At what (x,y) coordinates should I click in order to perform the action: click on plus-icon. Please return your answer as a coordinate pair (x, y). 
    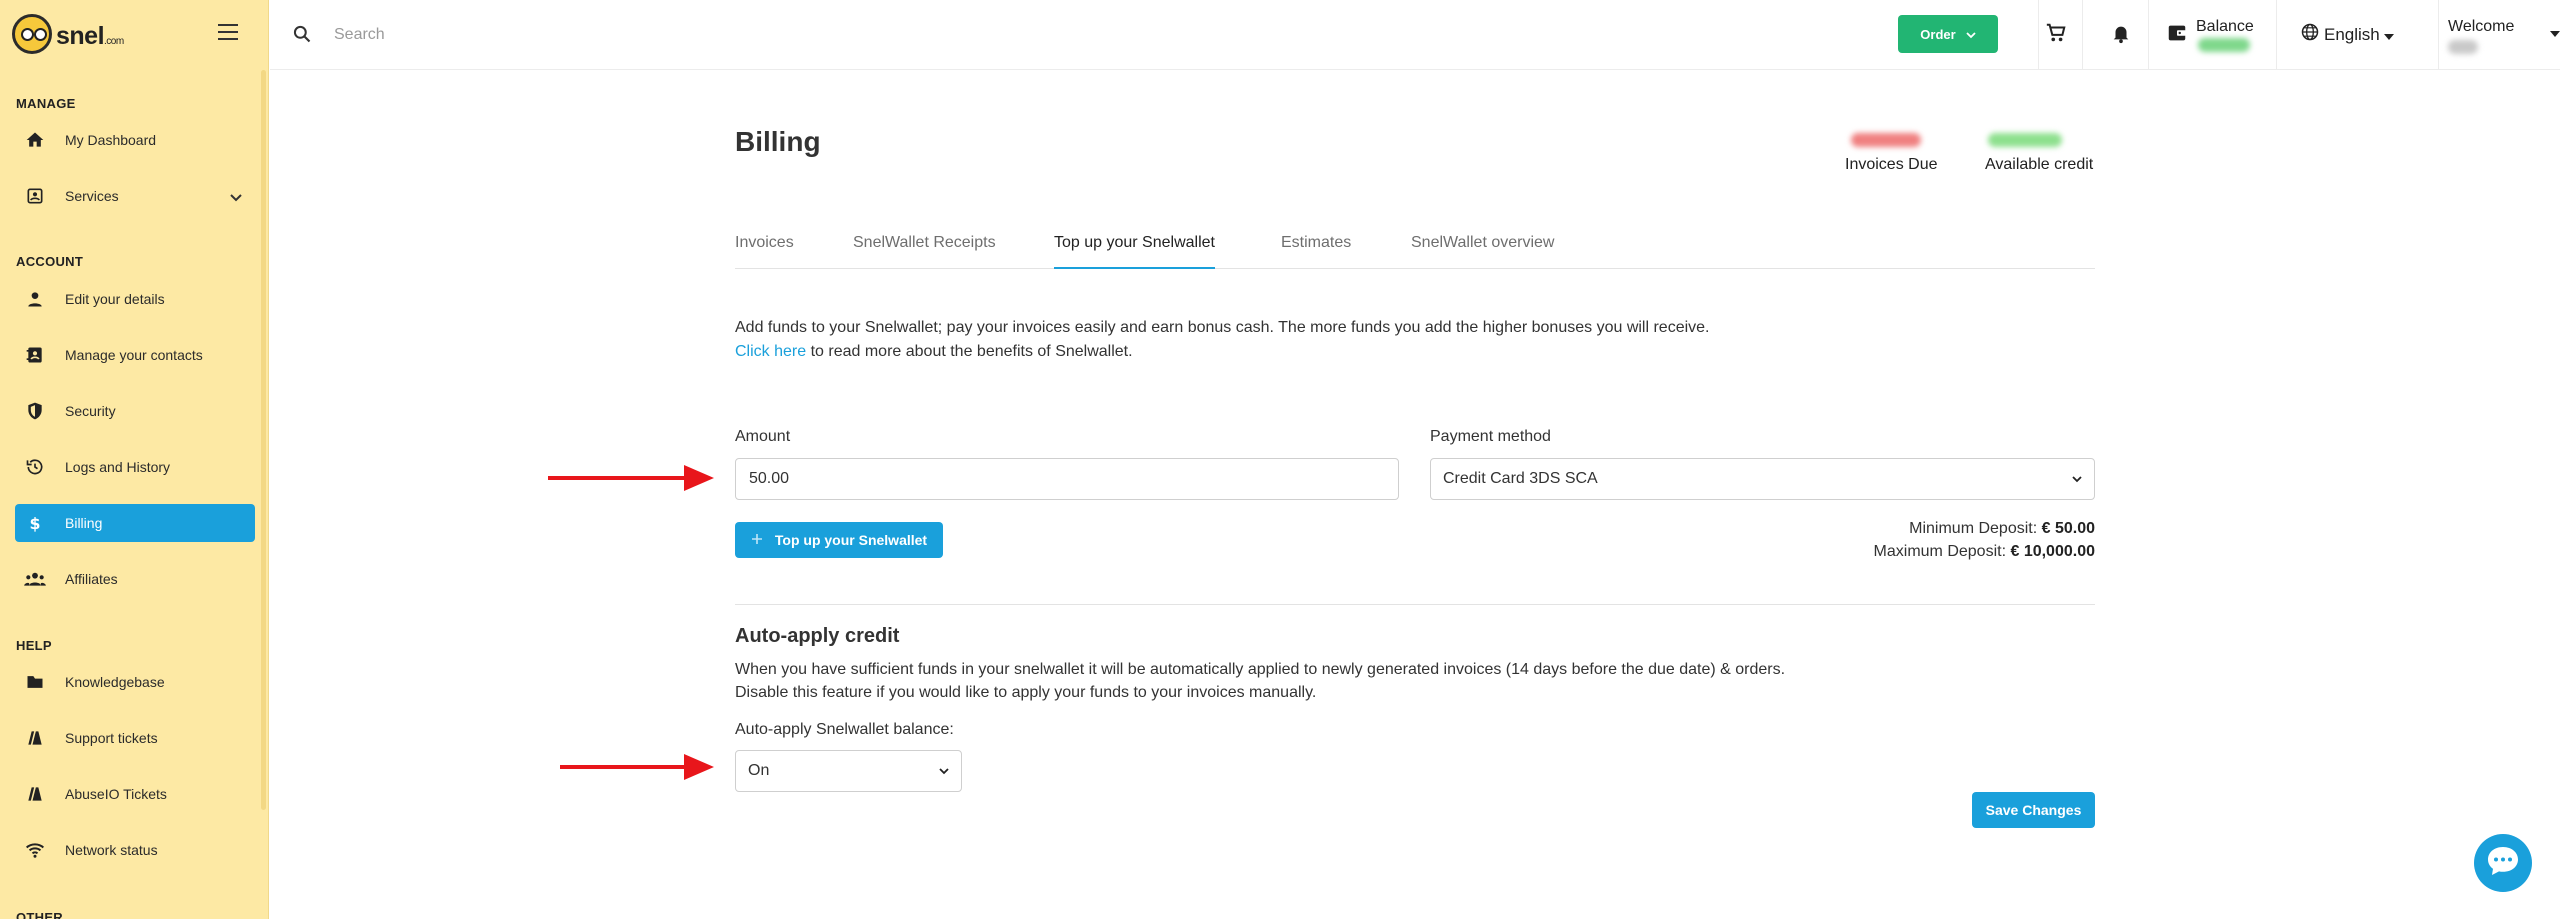
    Looking at the image, I should click on (757, 540).